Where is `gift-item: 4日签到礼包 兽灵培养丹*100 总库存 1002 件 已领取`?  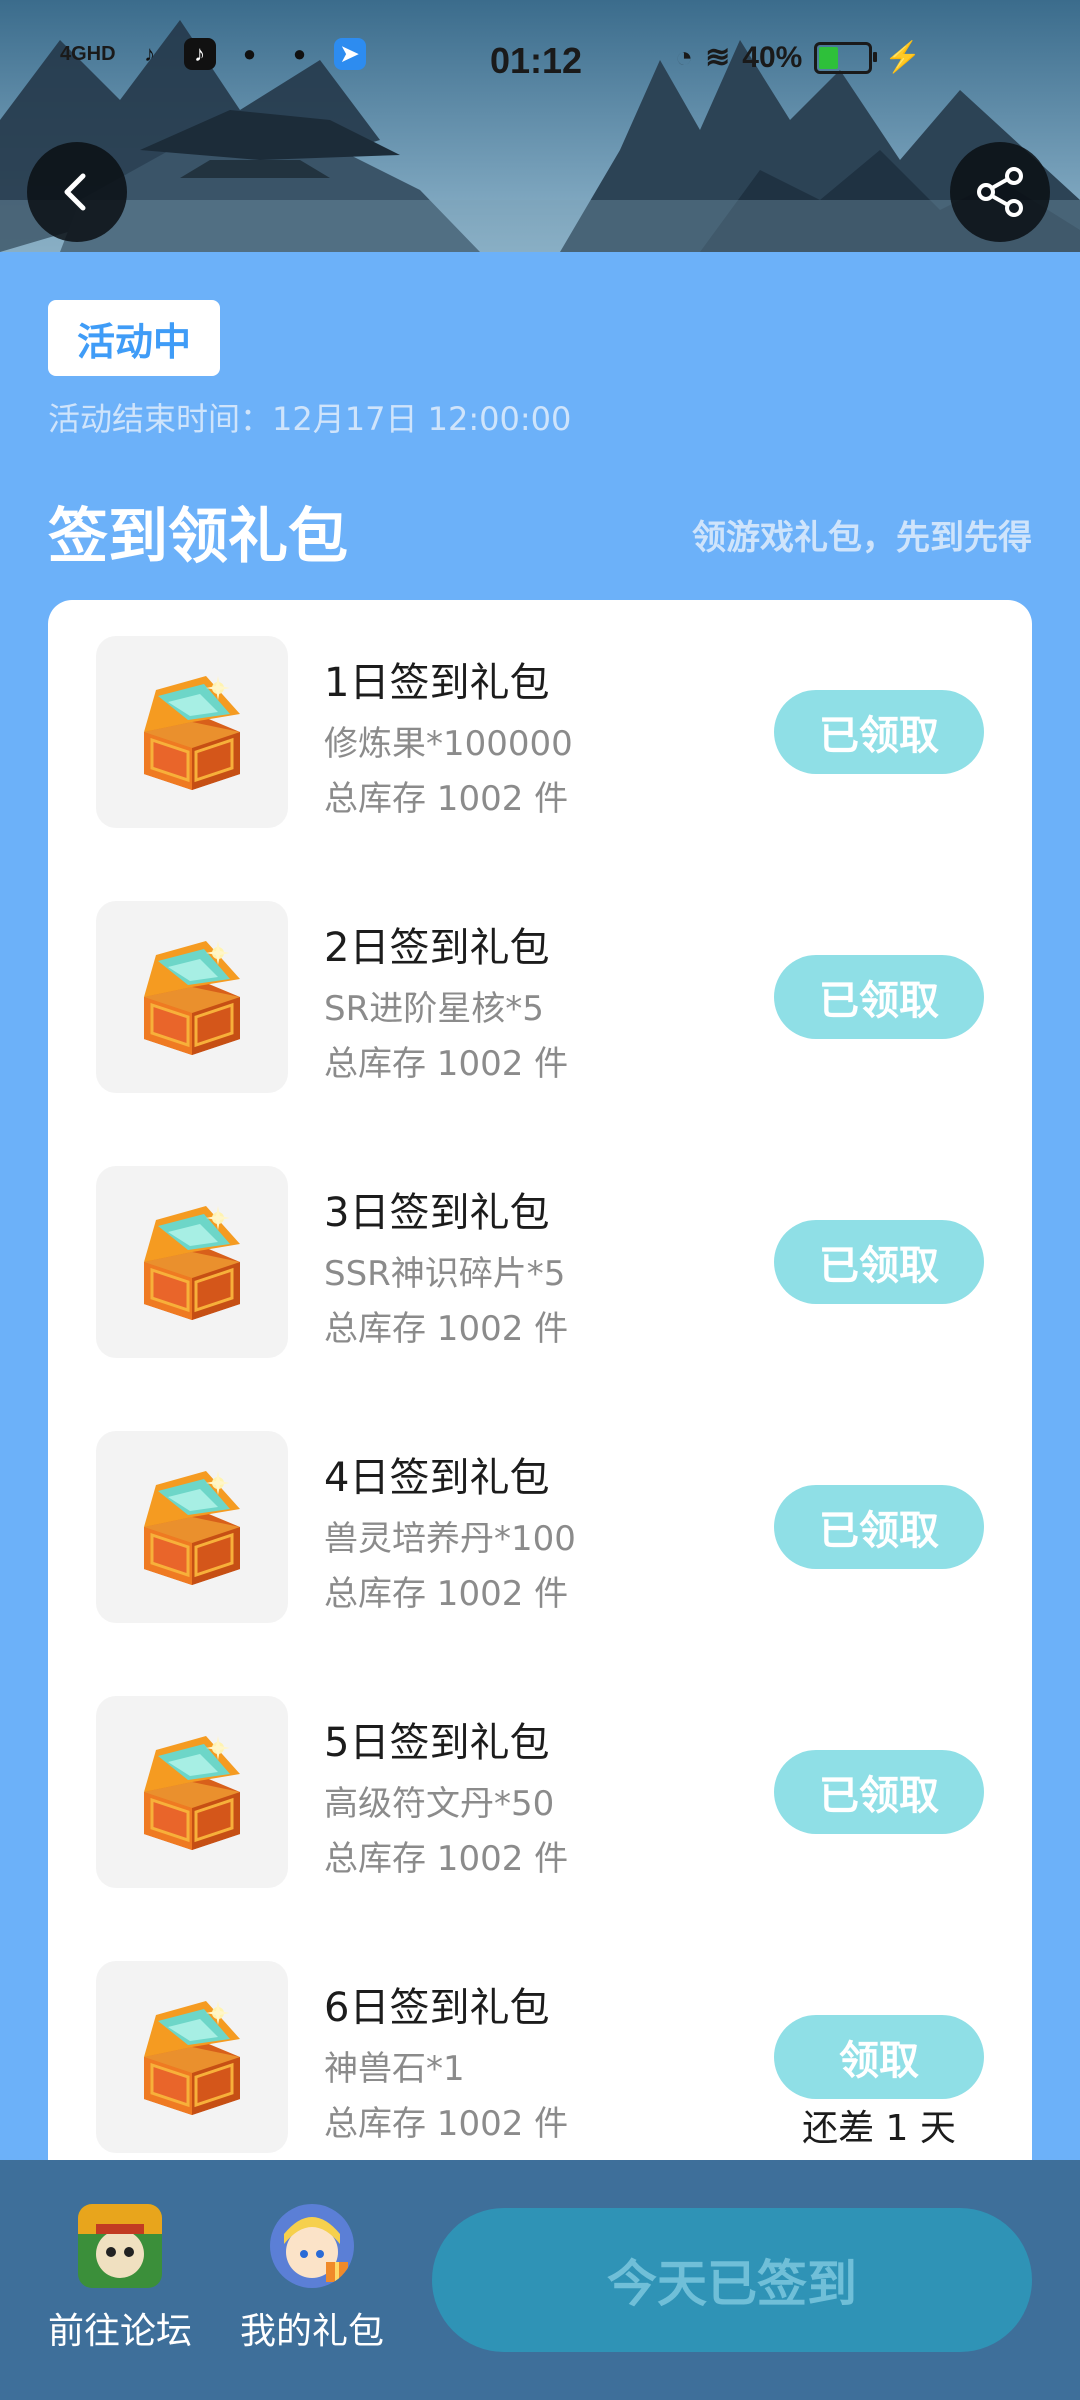 gift-item: 4日签到礼包 兽灵培养丹*100 总库存 1002 件 已领取 is located at coordinates (540, 1527).